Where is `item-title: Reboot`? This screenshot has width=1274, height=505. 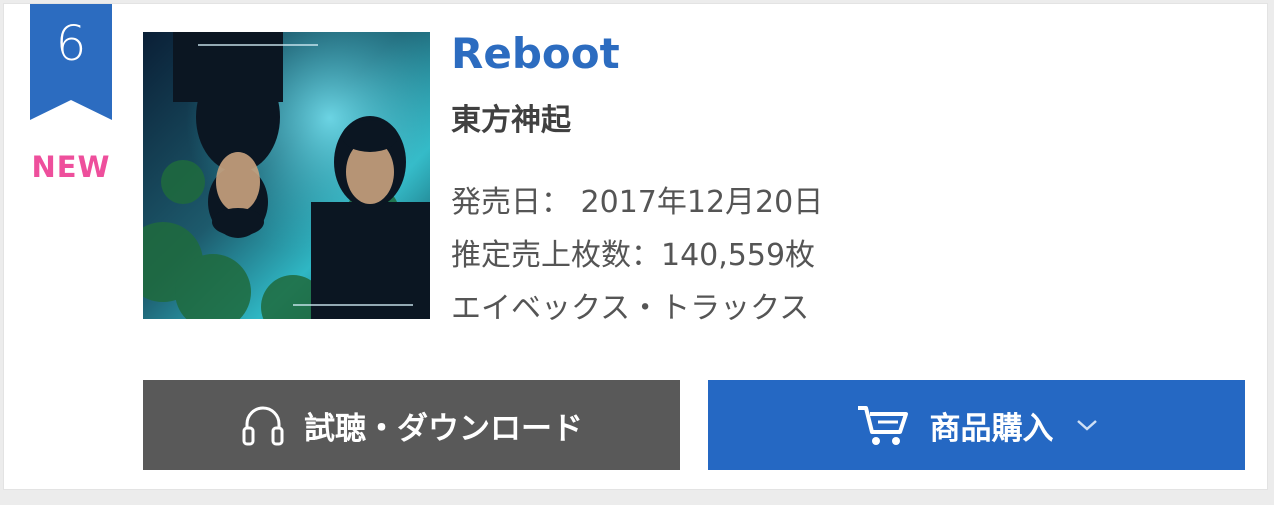 item-title: Reboot is located at coordinates (841, 54).